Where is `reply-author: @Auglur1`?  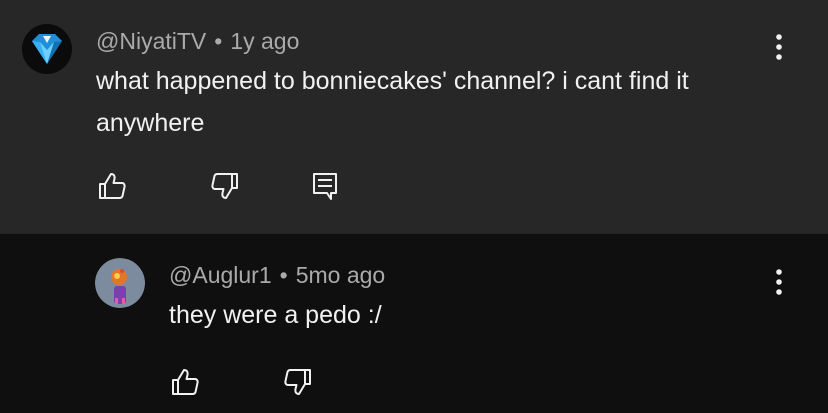 reply-author: @Auglur1 is located at coordinates (220, 275).